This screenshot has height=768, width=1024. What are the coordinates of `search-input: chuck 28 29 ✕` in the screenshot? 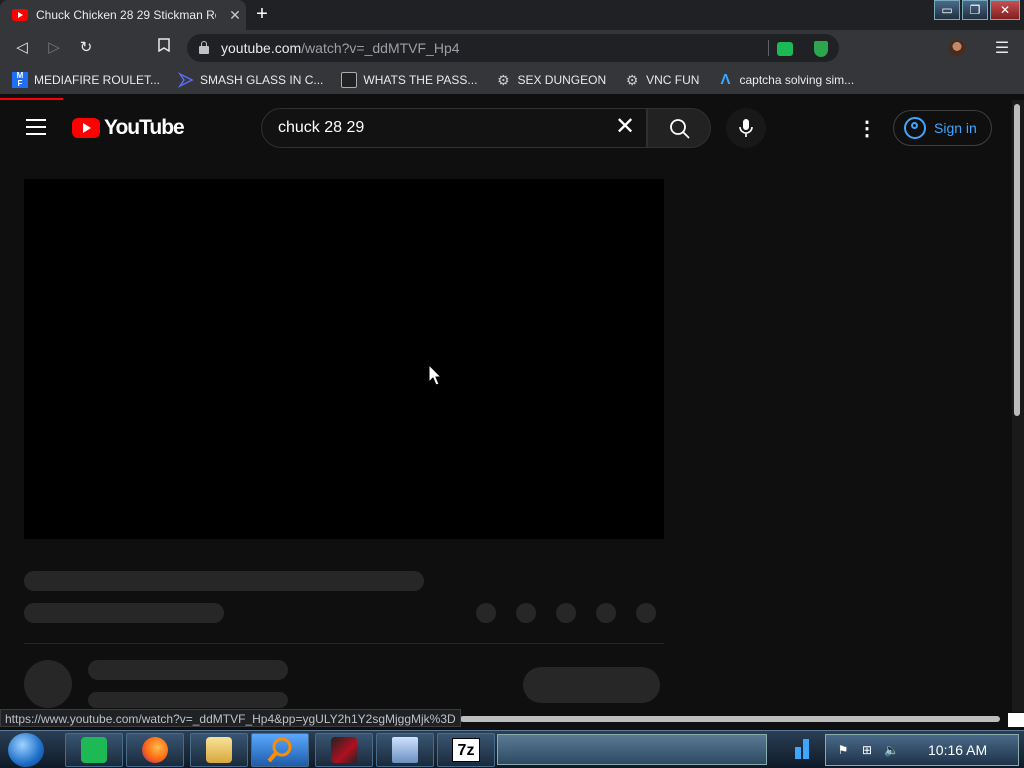 It's located at (454, 128).